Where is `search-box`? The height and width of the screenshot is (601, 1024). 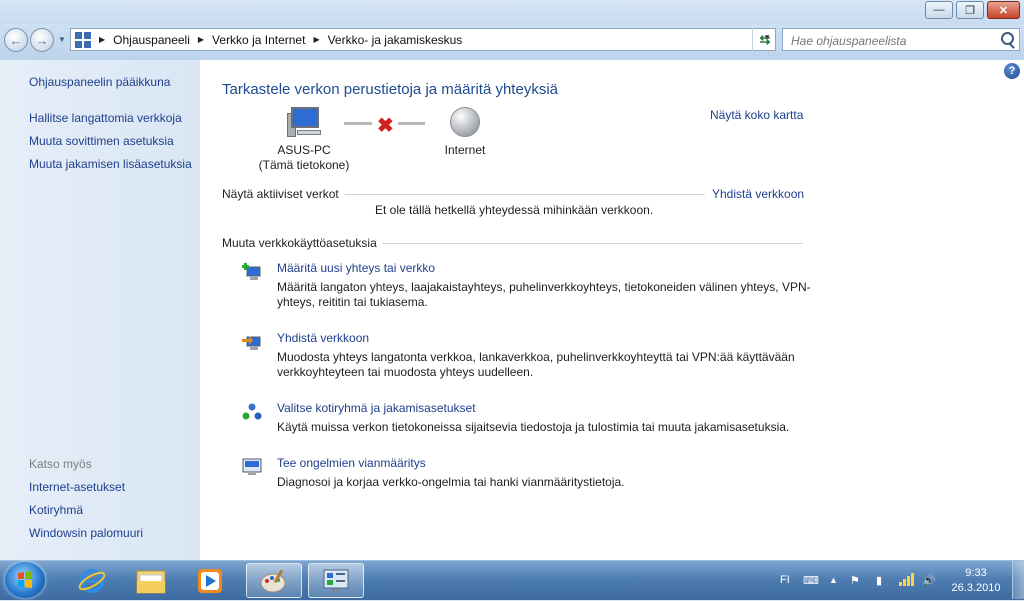 search-box is located at coordinates (901, 39).